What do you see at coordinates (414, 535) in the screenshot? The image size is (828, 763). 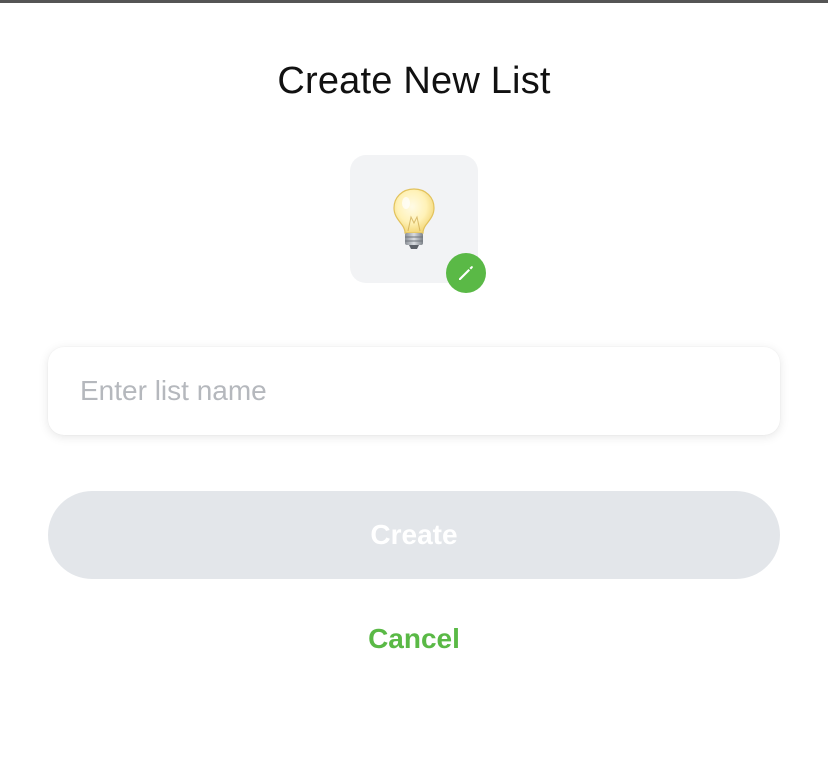 I see `create-button: Create` at bounding box center [414, 535].